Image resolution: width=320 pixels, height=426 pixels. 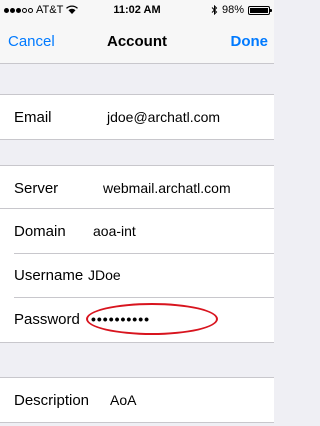 I want to click on description-row: Description AoA, so click(x=137, y=400).